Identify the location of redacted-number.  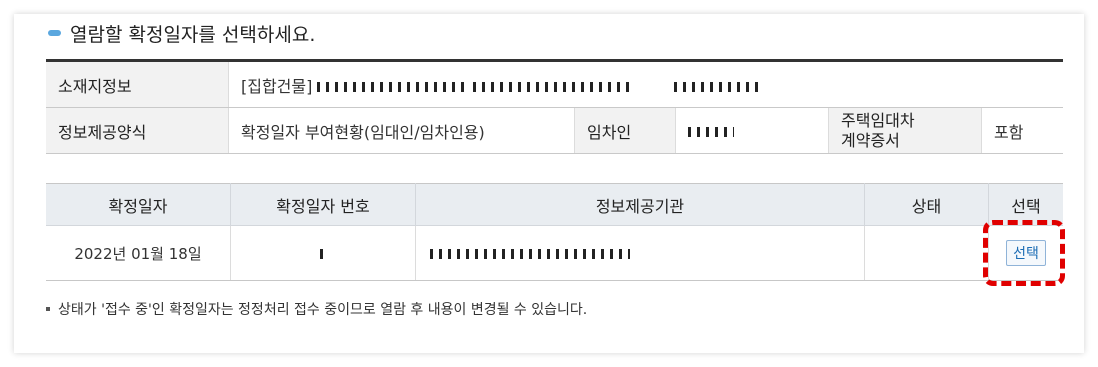
(323, 253).